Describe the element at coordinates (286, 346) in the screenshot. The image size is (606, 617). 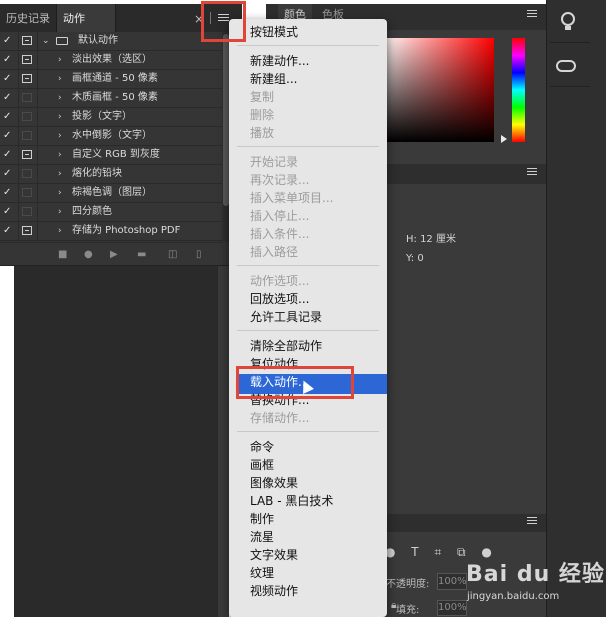
I see `menu-item: 清除全部动作` at that location.